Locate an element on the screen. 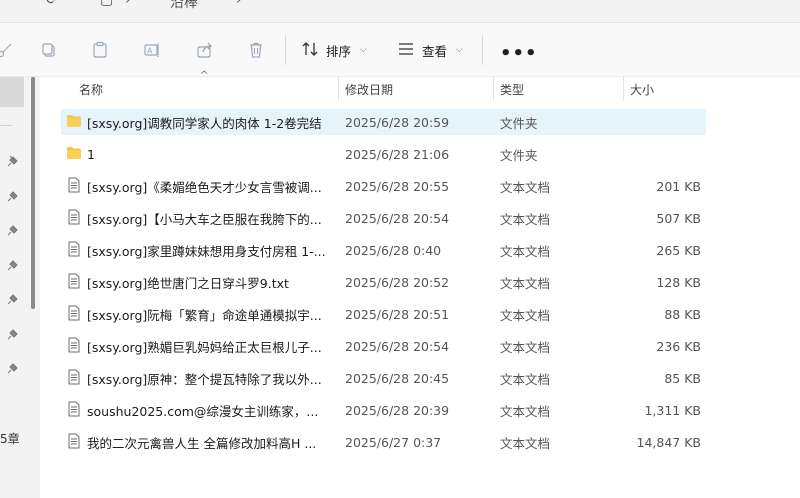 Image resolution: width=800 pixels, height=498 pixels. nav-item-label: 5章 is located at coordinates (10, 438).